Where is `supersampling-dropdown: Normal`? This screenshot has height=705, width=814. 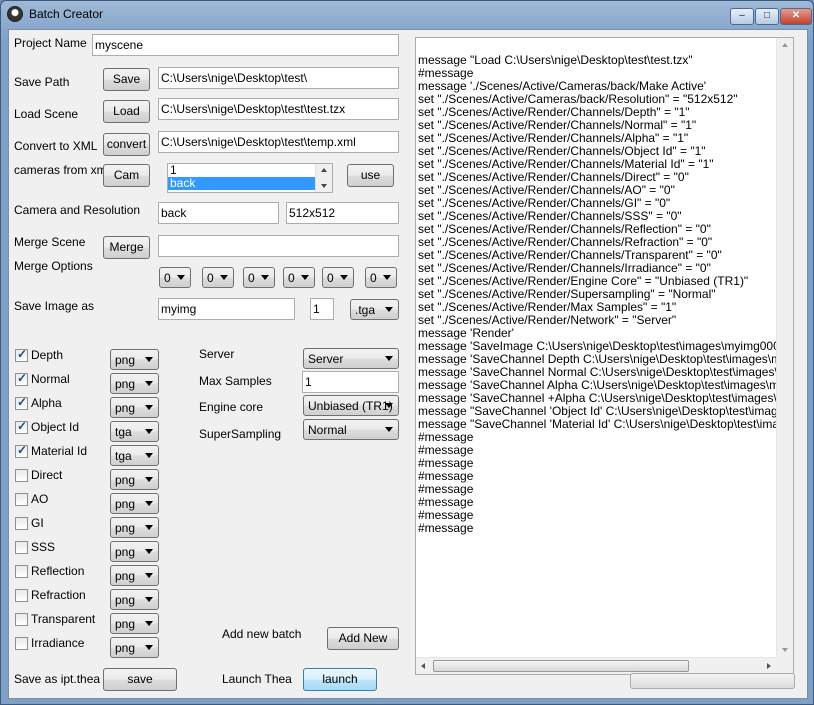 supersampling-dropdown: Normal is located at coordinates (351, 429).